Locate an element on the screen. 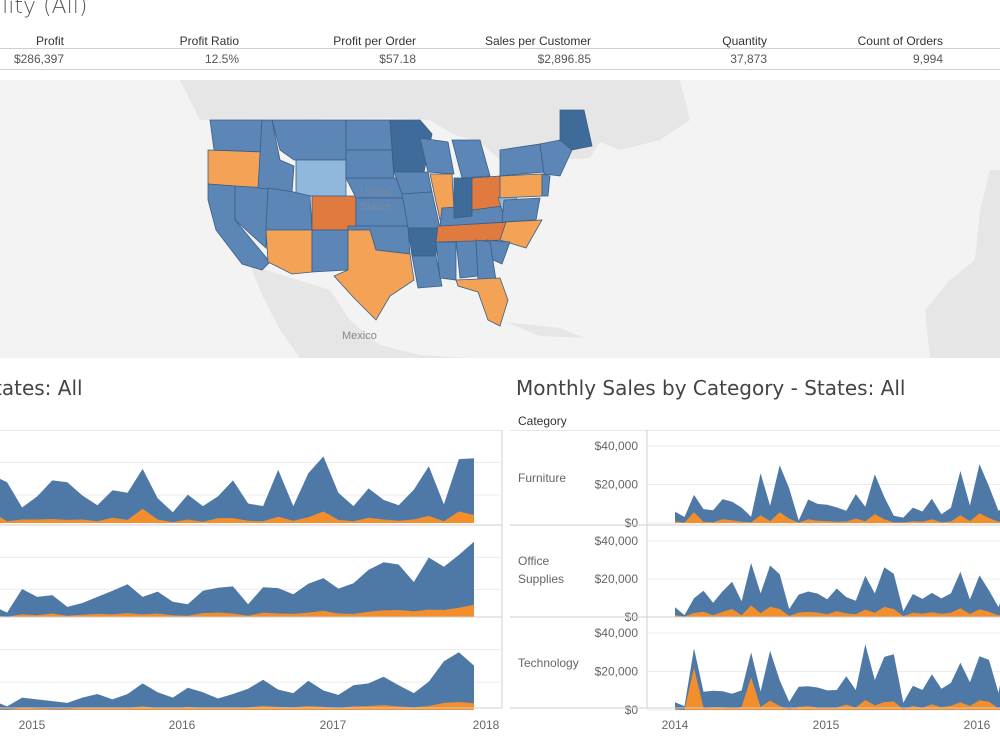 The width and height of the screenshot is (1000, 750). panel-label-technology: Technology is located at coordinates (548, 663).